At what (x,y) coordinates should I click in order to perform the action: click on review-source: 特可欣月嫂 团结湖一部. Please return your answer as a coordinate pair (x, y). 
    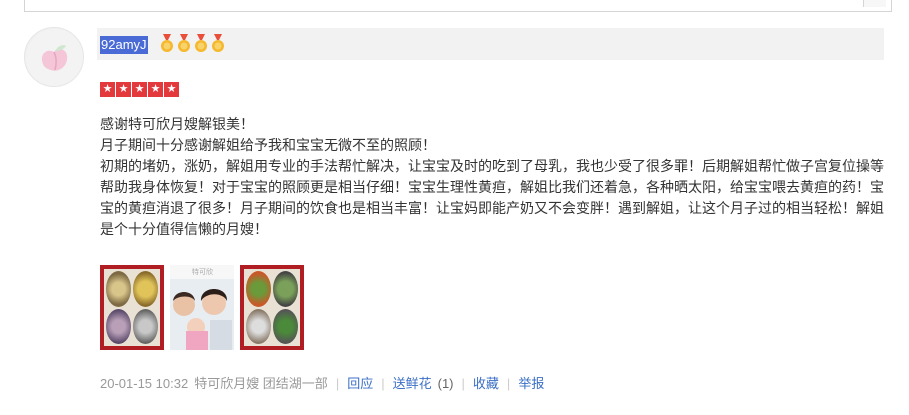
    Looking at the image, I should click on (261, 383).